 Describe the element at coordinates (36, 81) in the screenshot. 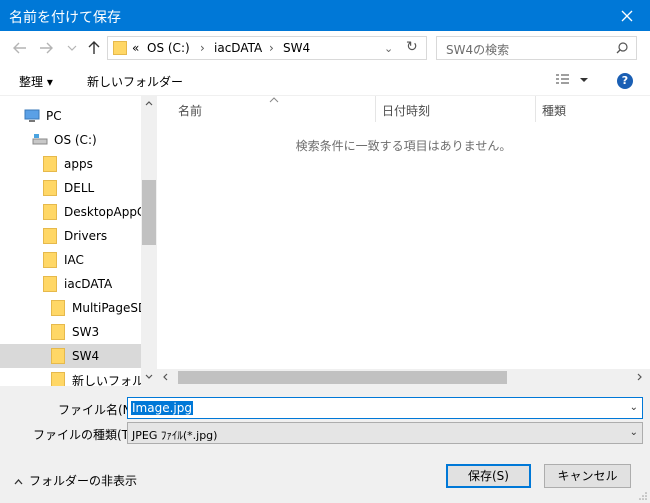

I see `organize-button: 整理 ▾` at that location.